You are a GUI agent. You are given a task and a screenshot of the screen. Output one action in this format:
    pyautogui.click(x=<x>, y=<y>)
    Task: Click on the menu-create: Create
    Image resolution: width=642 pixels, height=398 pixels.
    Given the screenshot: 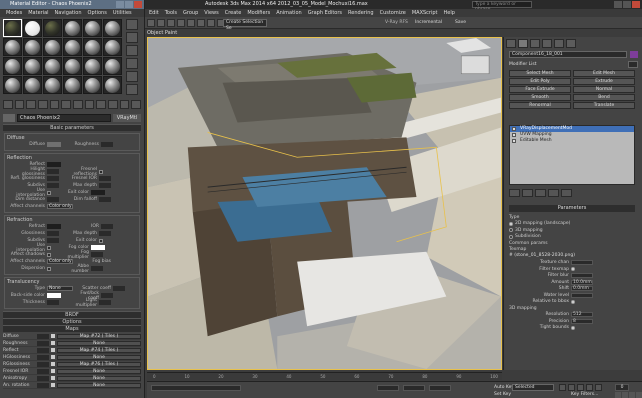 What is the action you would take?
    pyautogui.click(x=233, y=13)
    